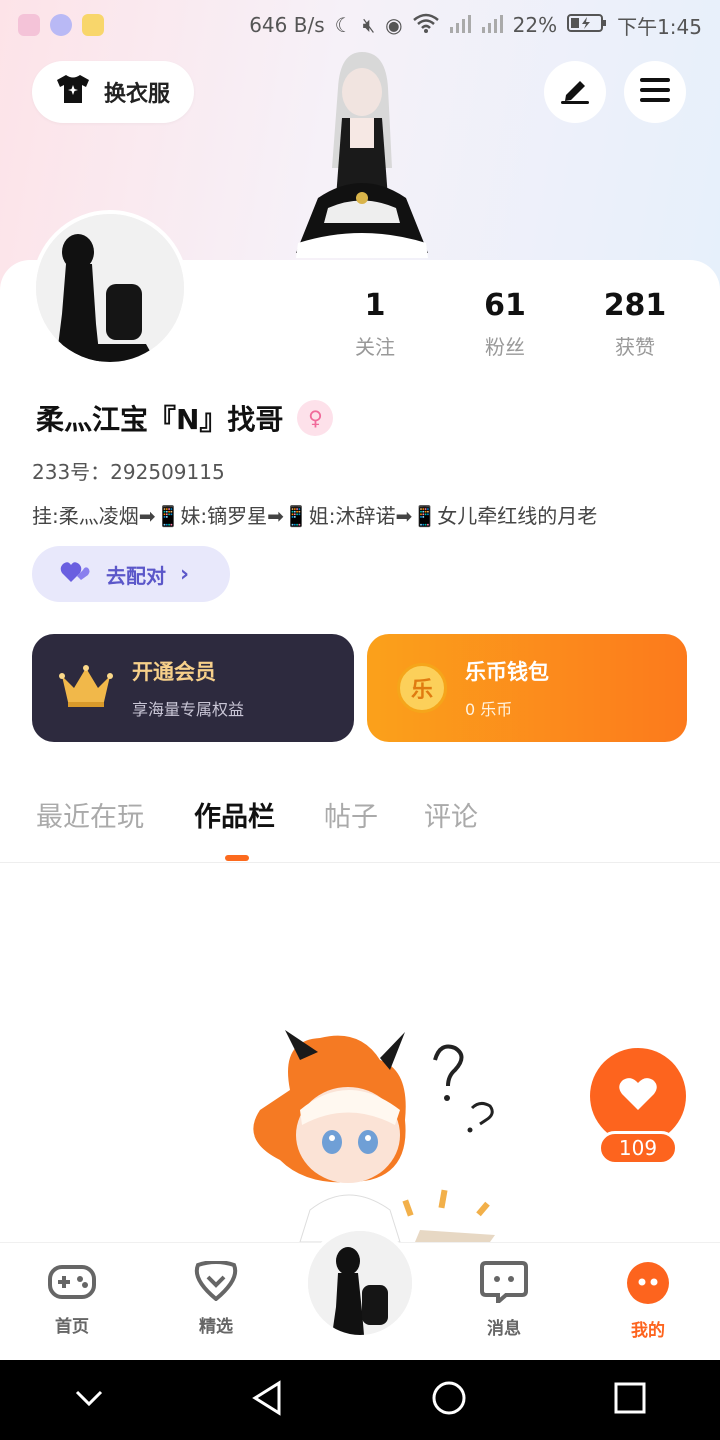 The height and width of the screenshot is (1440, 720). What do you see at coordinates (505, 305) in the screenshot?
I see `followers-count: 61` at bounding box center [505, 305].